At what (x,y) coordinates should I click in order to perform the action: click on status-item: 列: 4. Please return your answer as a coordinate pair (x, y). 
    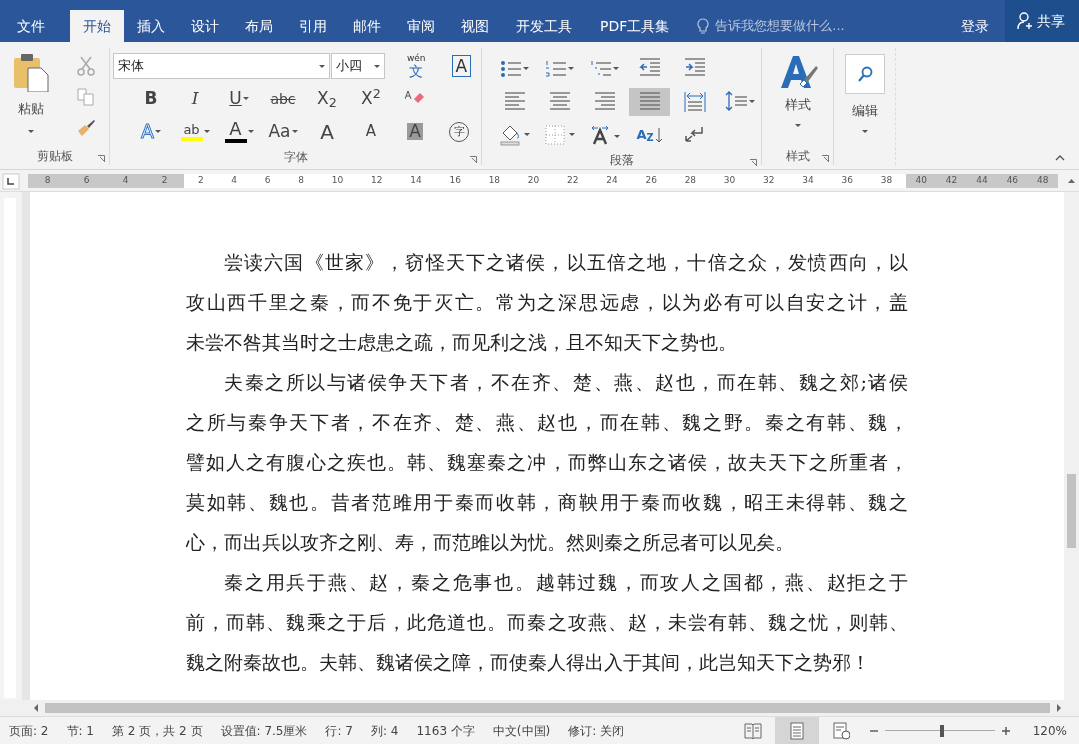
    Looking at the image, I should click on (385, 730).